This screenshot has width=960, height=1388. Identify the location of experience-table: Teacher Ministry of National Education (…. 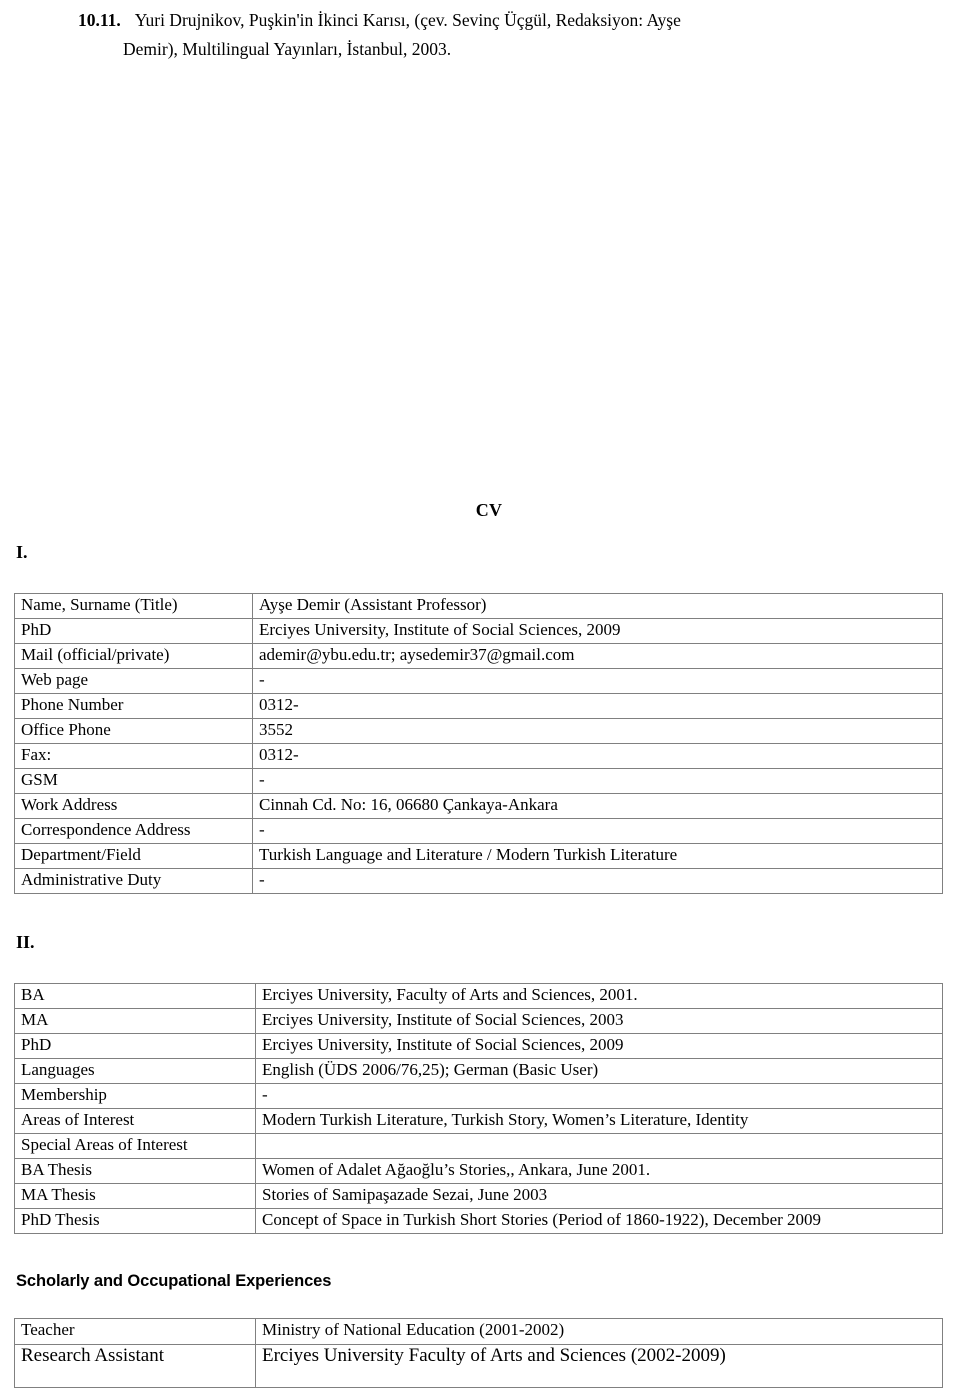
(478, 1353).